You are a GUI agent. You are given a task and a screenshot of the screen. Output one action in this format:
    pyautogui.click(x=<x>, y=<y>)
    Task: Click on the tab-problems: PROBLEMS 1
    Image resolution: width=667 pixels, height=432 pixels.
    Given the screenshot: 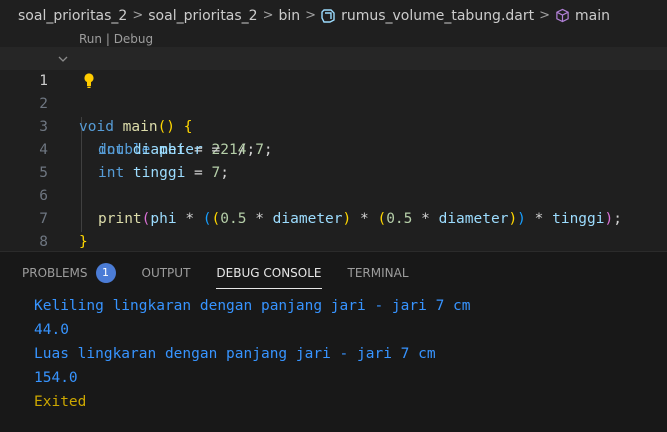 What is the action you would take?
    pyautogui.click(x=69, y=272)
    